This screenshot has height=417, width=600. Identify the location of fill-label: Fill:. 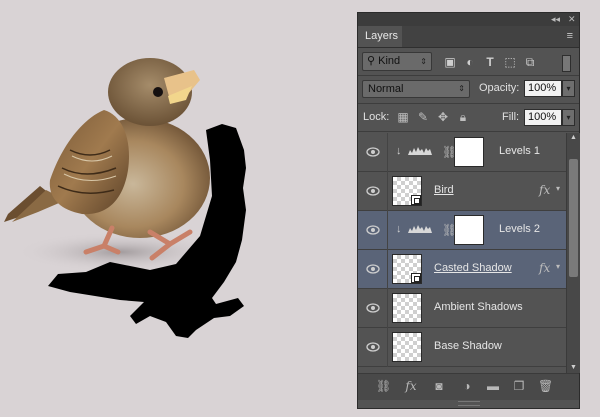
(511, 117).